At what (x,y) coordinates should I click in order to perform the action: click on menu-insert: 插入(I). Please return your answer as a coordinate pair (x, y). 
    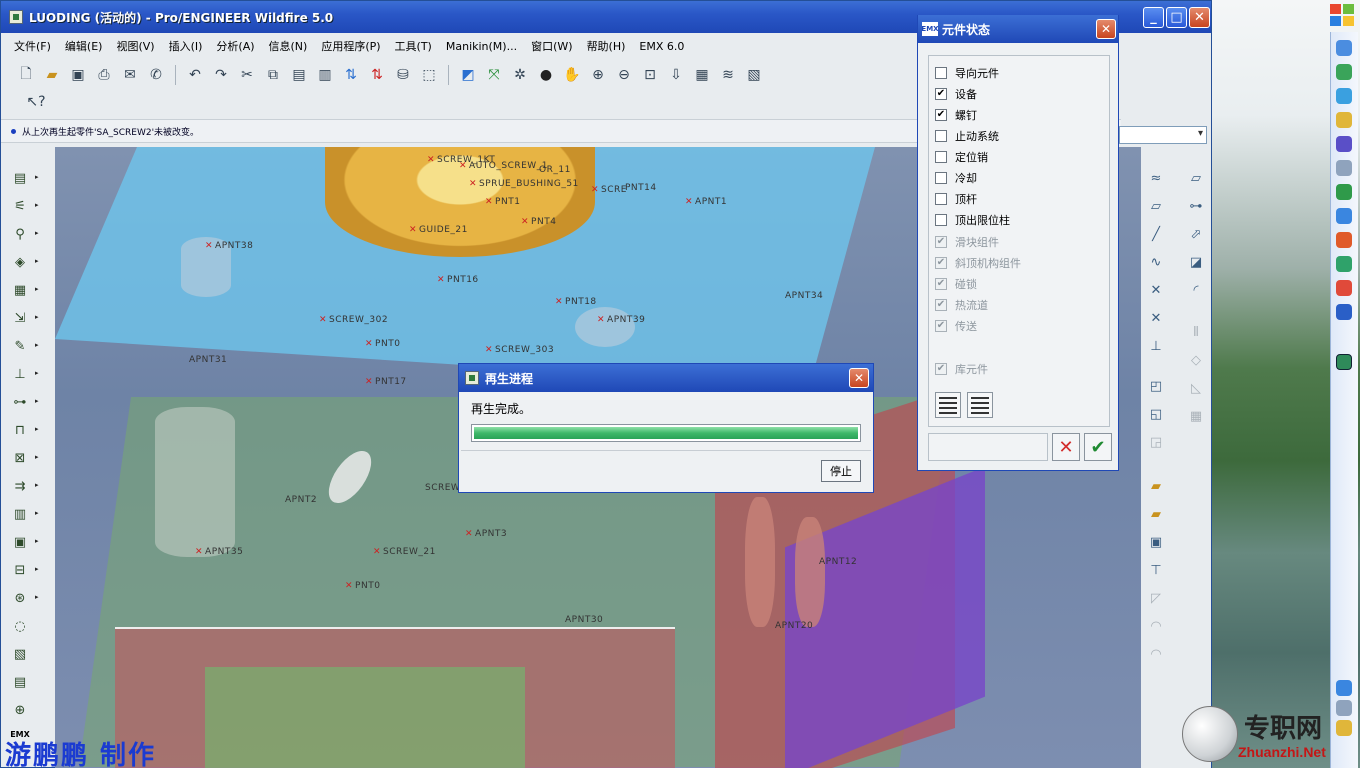
    Looking at the image, I should click on (186, 46).